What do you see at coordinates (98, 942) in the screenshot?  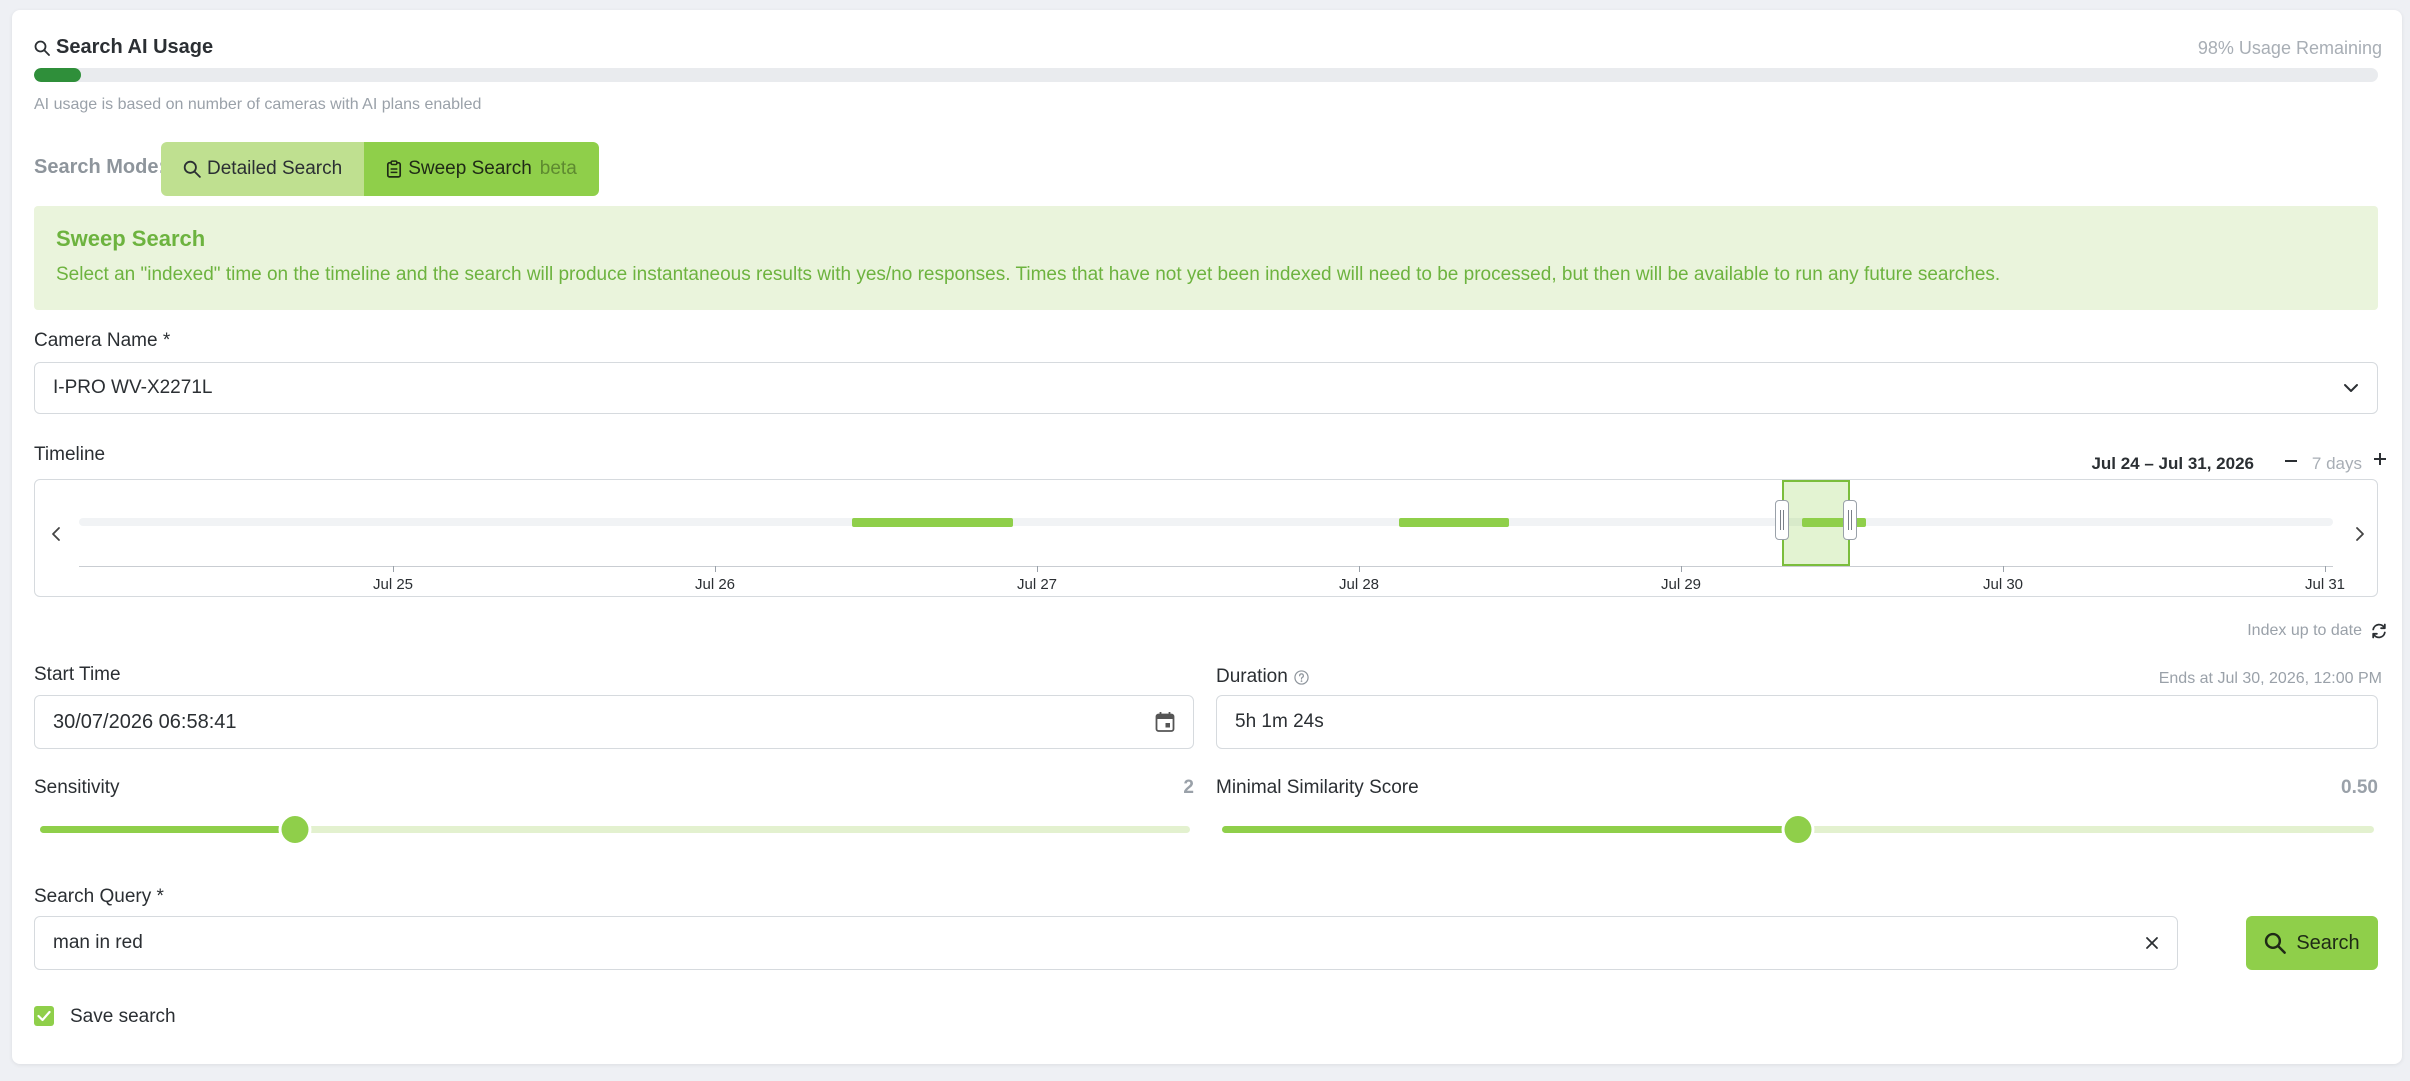 I see `search-query-value: man in red` at bounding box center [98, 942].